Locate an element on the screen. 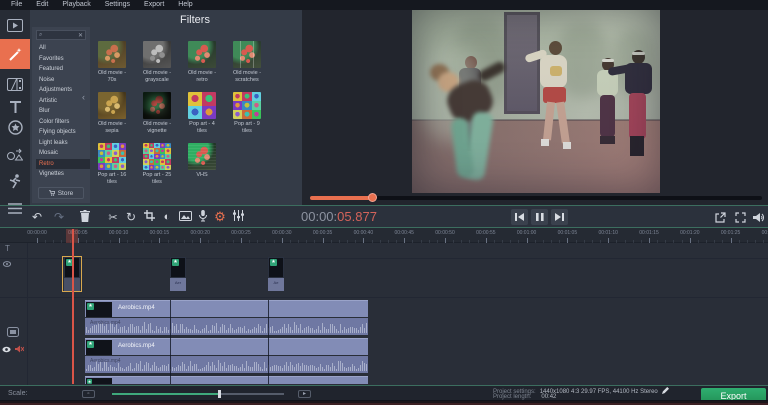 The width and height of the screenshot is (768, 405). filter-item-pop-art-16tiles: Pop art - 16 tiles is located at coordinates (112, 164).